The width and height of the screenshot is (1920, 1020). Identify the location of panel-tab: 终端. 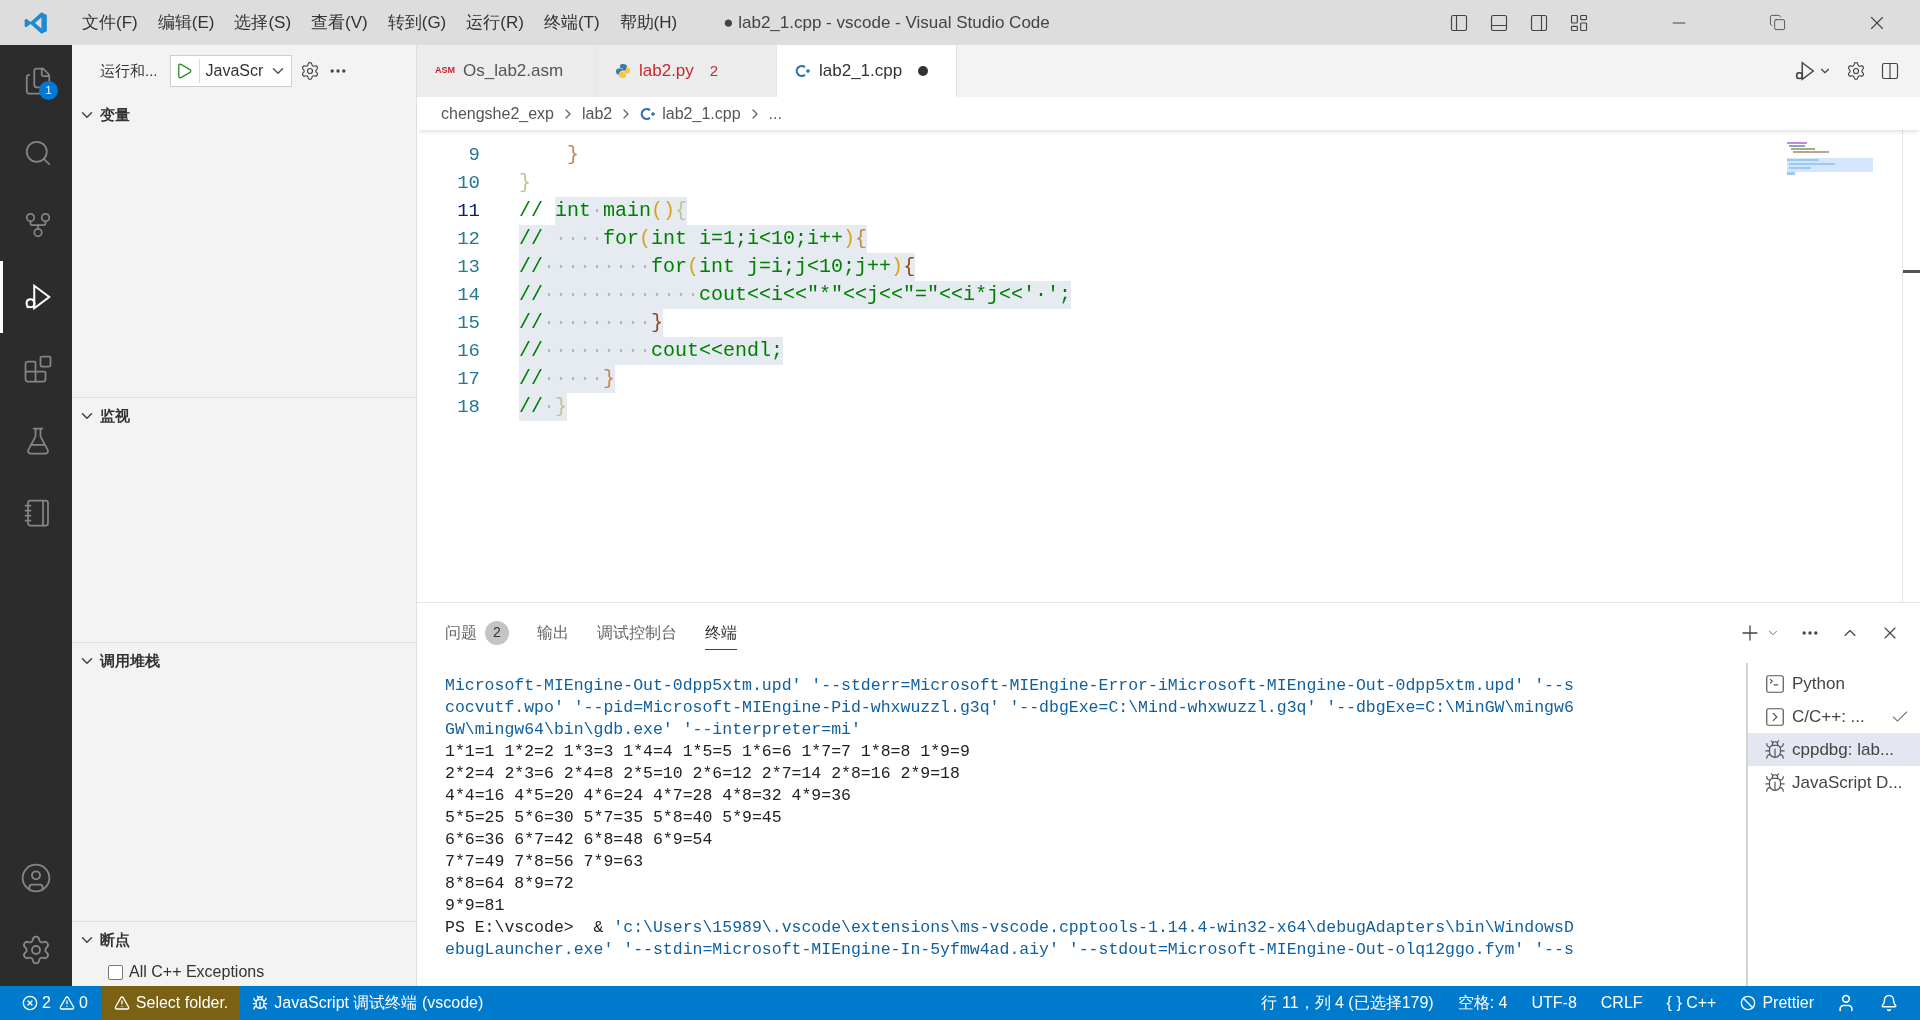
(721, 633).